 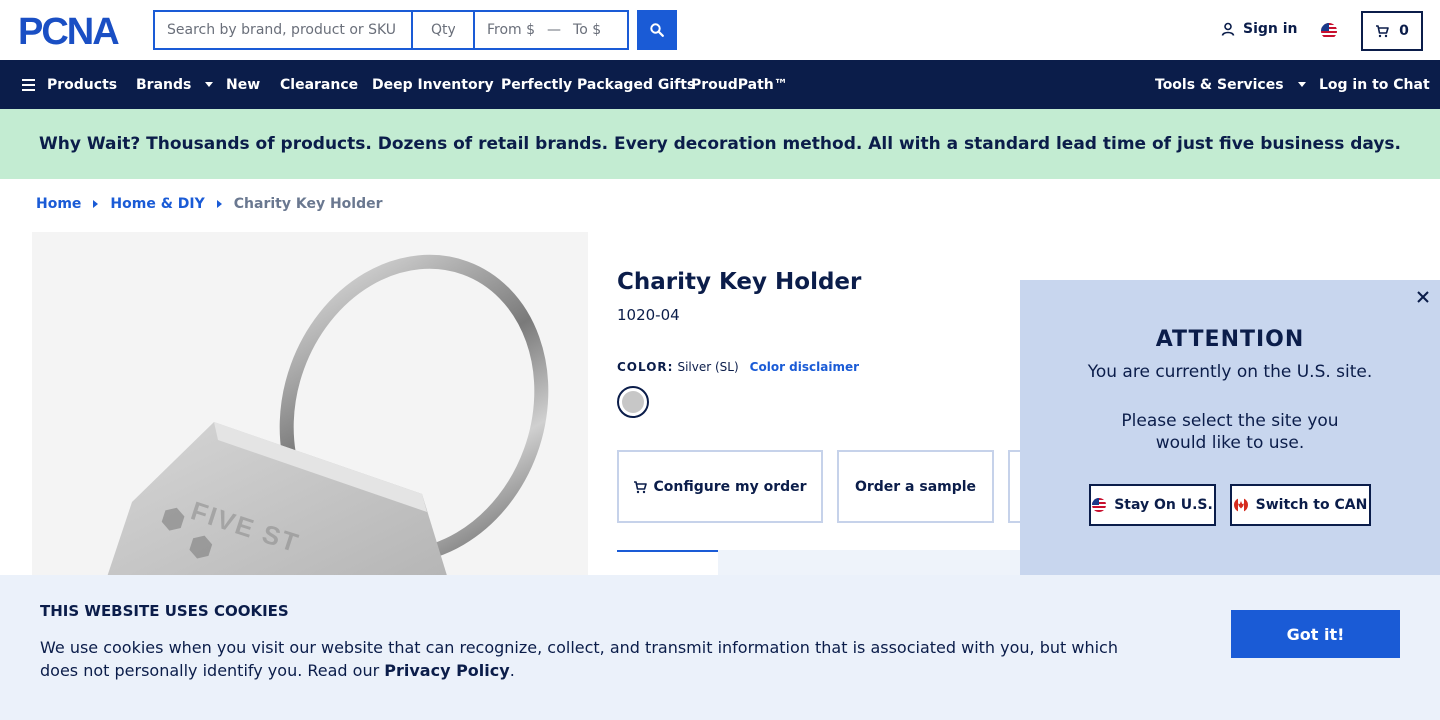 I want to click on user-icon, so click(x=1228, y=29).